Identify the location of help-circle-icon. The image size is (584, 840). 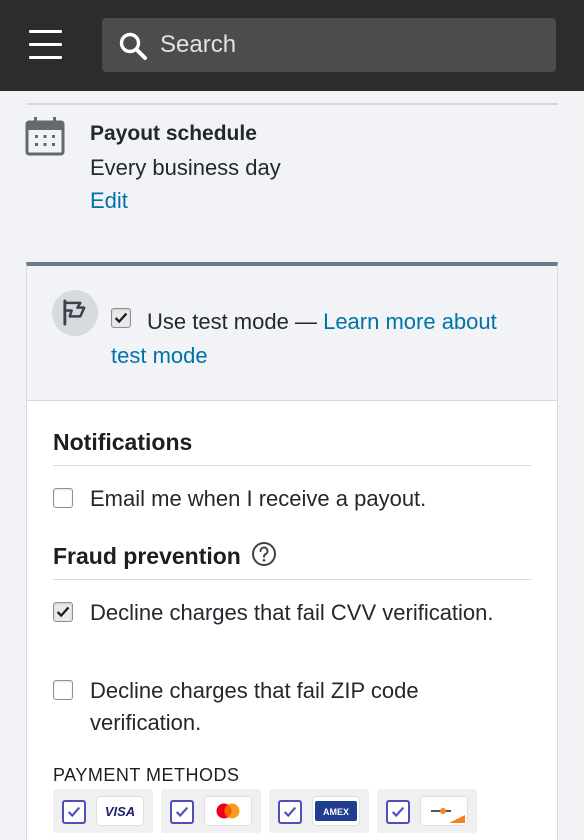
(264, 554).